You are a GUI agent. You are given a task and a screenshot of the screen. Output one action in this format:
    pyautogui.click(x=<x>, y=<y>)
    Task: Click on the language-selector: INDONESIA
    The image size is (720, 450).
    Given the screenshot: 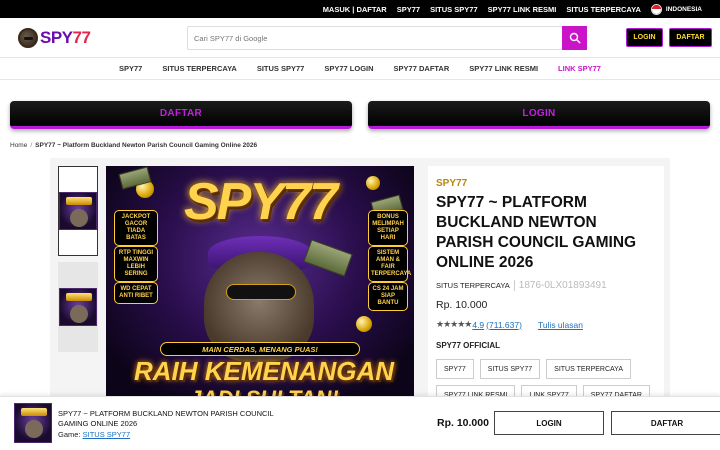 What is the action you would take?
    pyautogui.click(x=676, y=9)
    